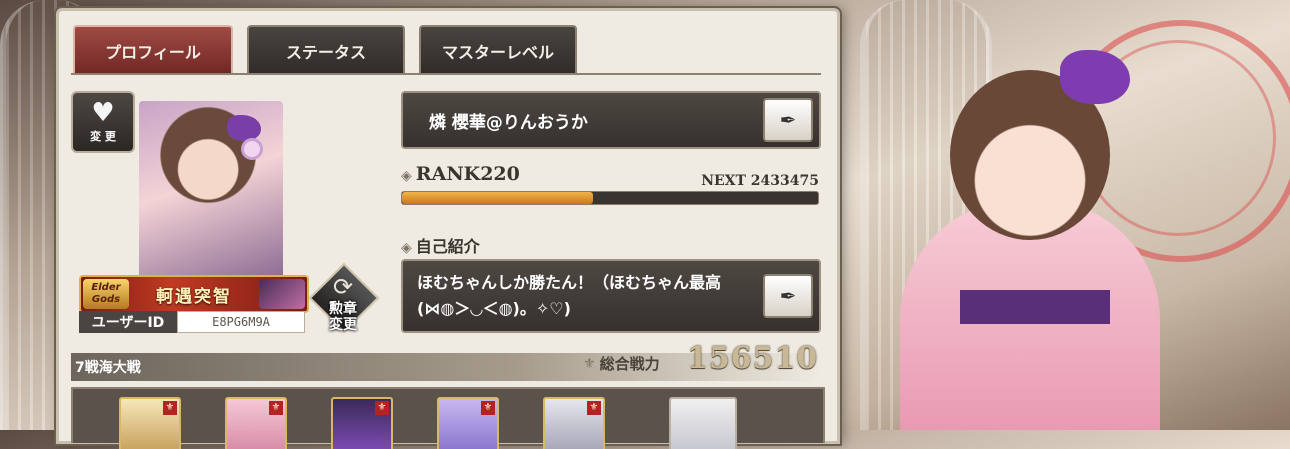 Image resolution: width=1290 pixels, height=449 pixels. Describe the element at coordinates (344, 301) in the screenshot. I see `medal-change-button: ⟳ 勲章 変更` at that location.